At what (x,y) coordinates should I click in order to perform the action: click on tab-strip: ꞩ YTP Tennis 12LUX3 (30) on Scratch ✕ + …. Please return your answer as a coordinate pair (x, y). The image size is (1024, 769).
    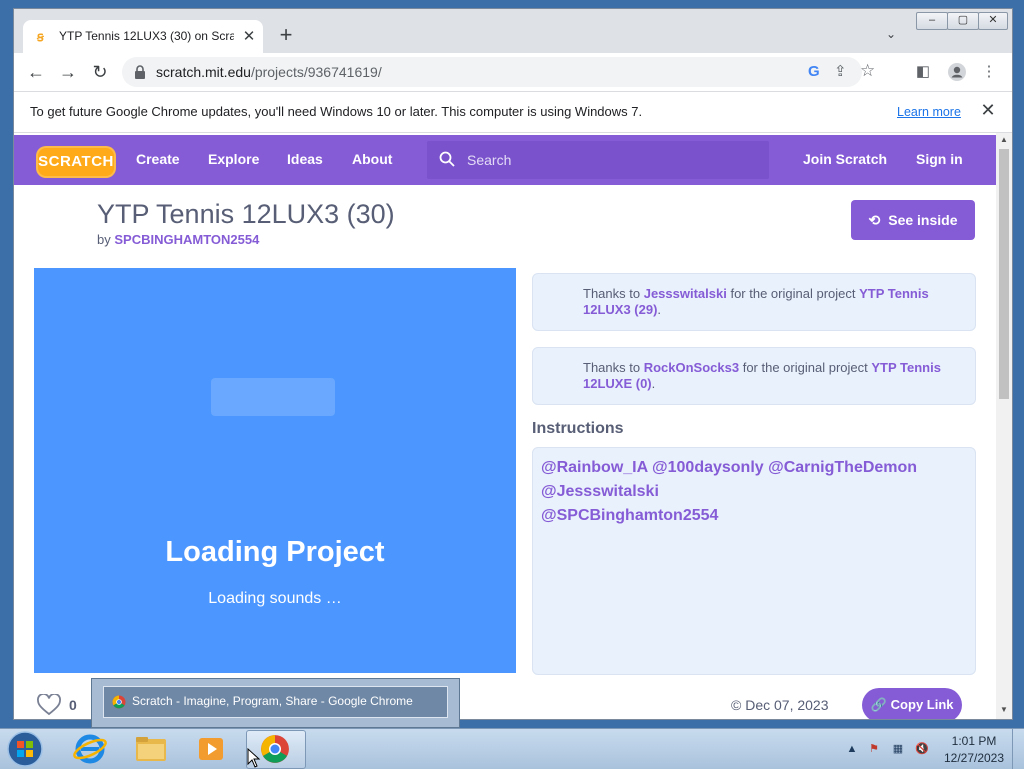
    Looking at the image, I should click on (513, 31).